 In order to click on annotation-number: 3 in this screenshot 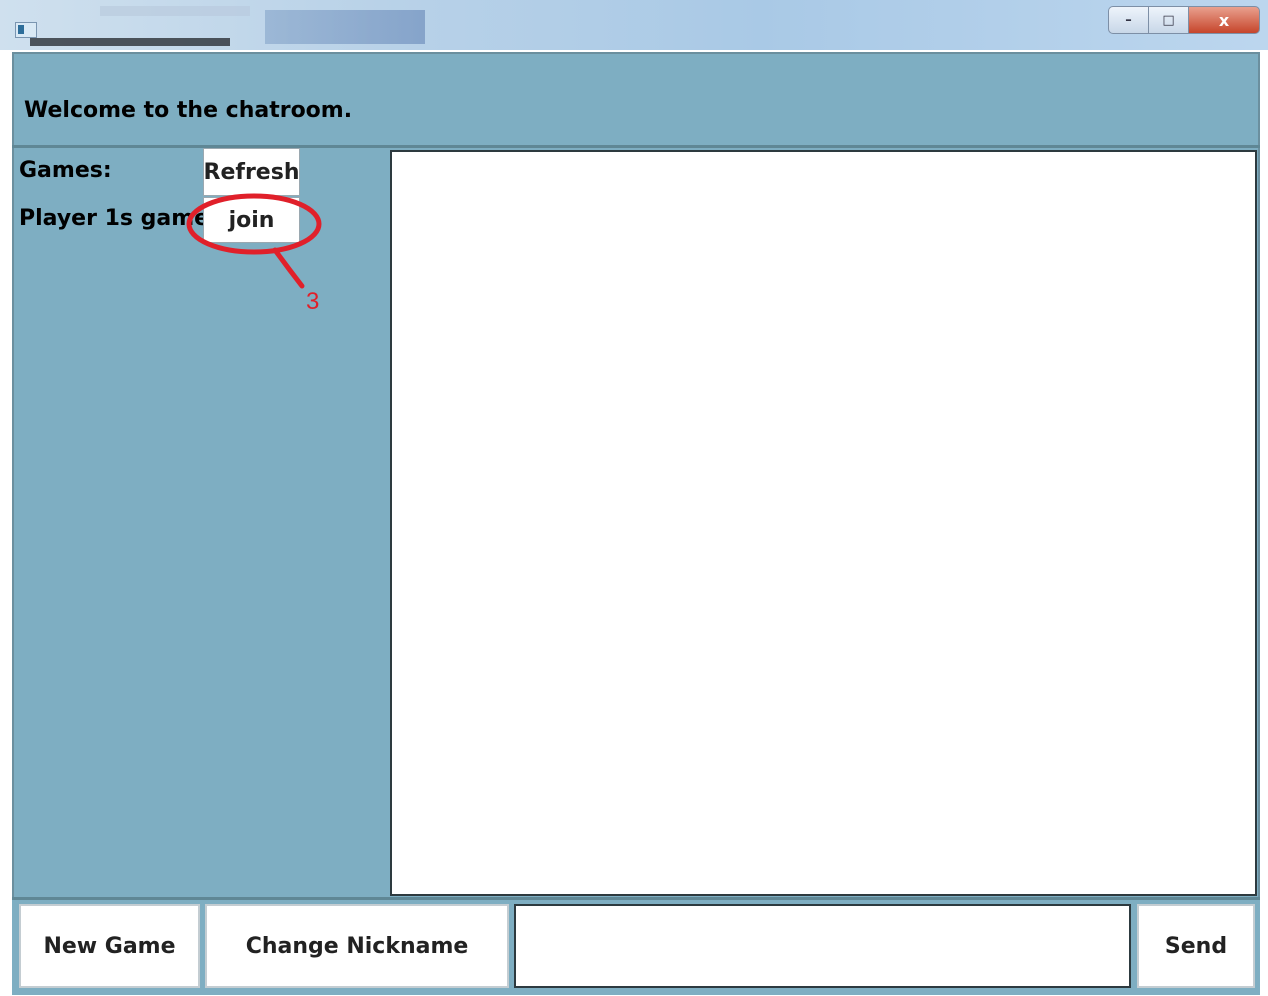, I will do `click(313, 301)`.